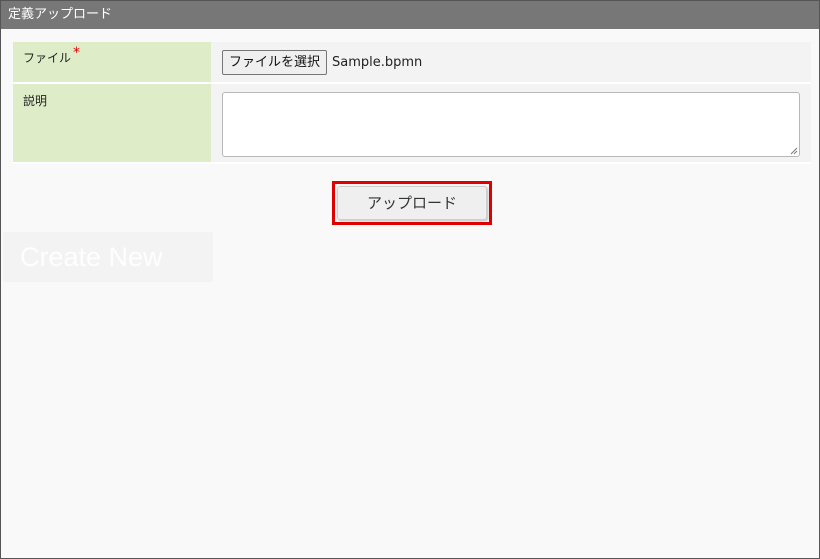 This screenshot has width=820, height=559. Describe the element at coordinates (112, 62) in the screenshot. I see `file-label-cell: ファイル *` at that location.